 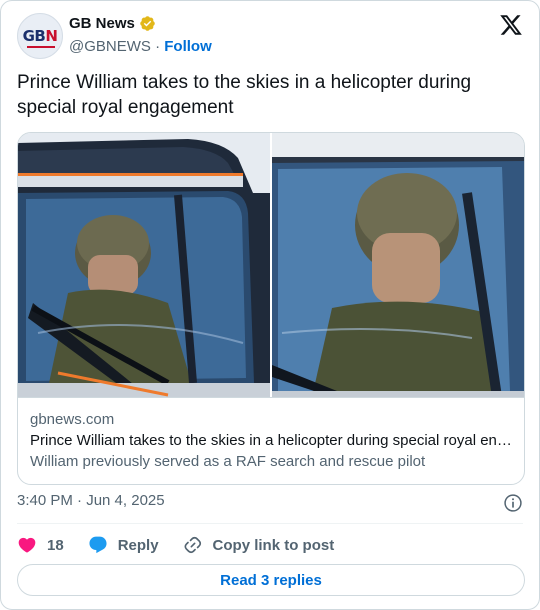 I want to click on name-row: GB News, so click(x=112, y=23).